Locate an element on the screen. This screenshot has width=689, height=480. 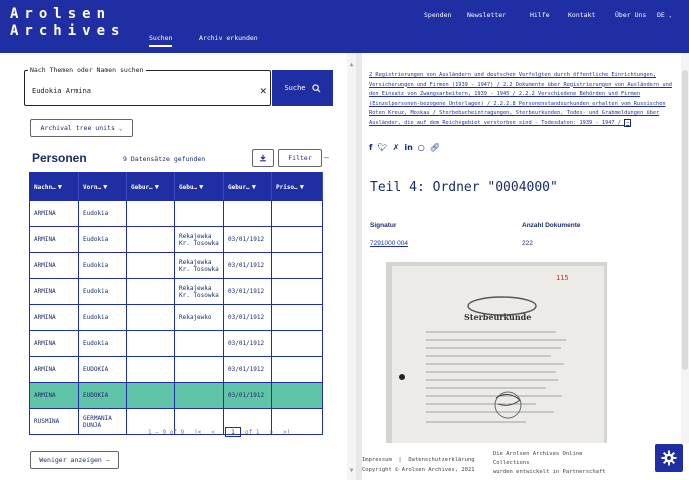
arolsen-logo: Arolsen Archives is located at coordinates (67, 23).